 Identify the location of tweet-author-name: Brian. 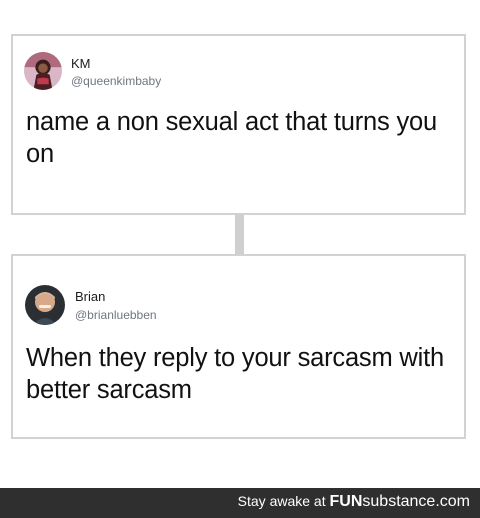
(90, 296).